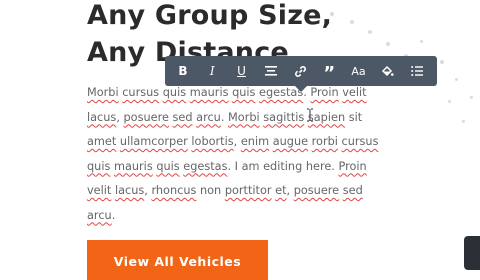  What do you see at coordinates (301, 89) in the screenshot?
I see `toolbar-pointer` at bounding box center [301, 89].